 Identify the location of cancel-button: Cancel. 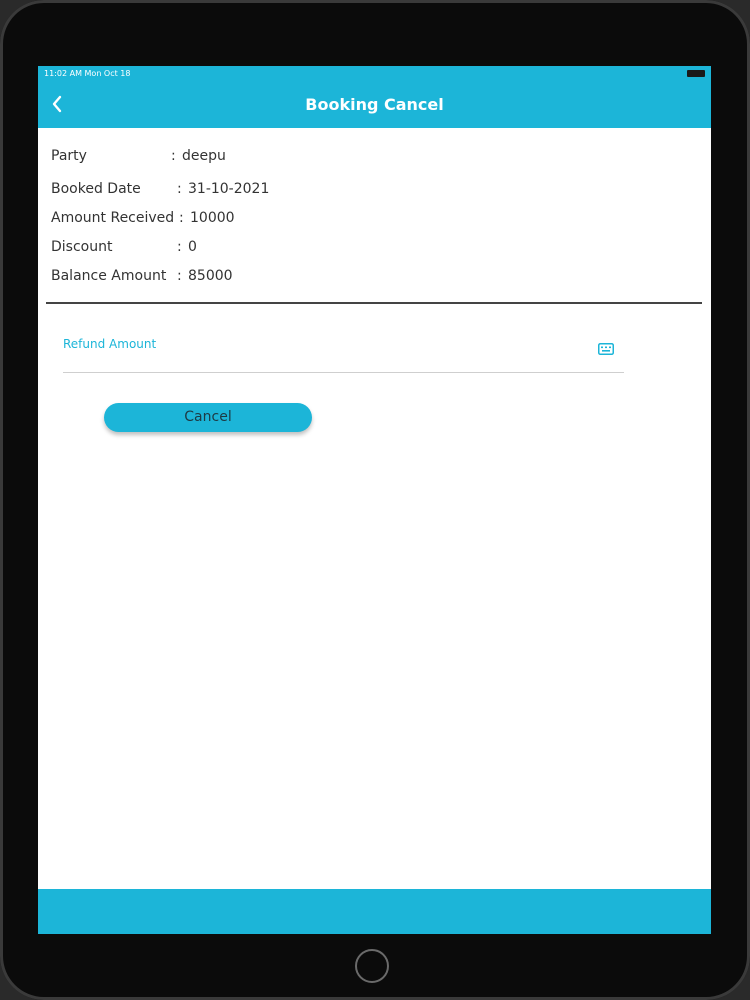
(208, 417).